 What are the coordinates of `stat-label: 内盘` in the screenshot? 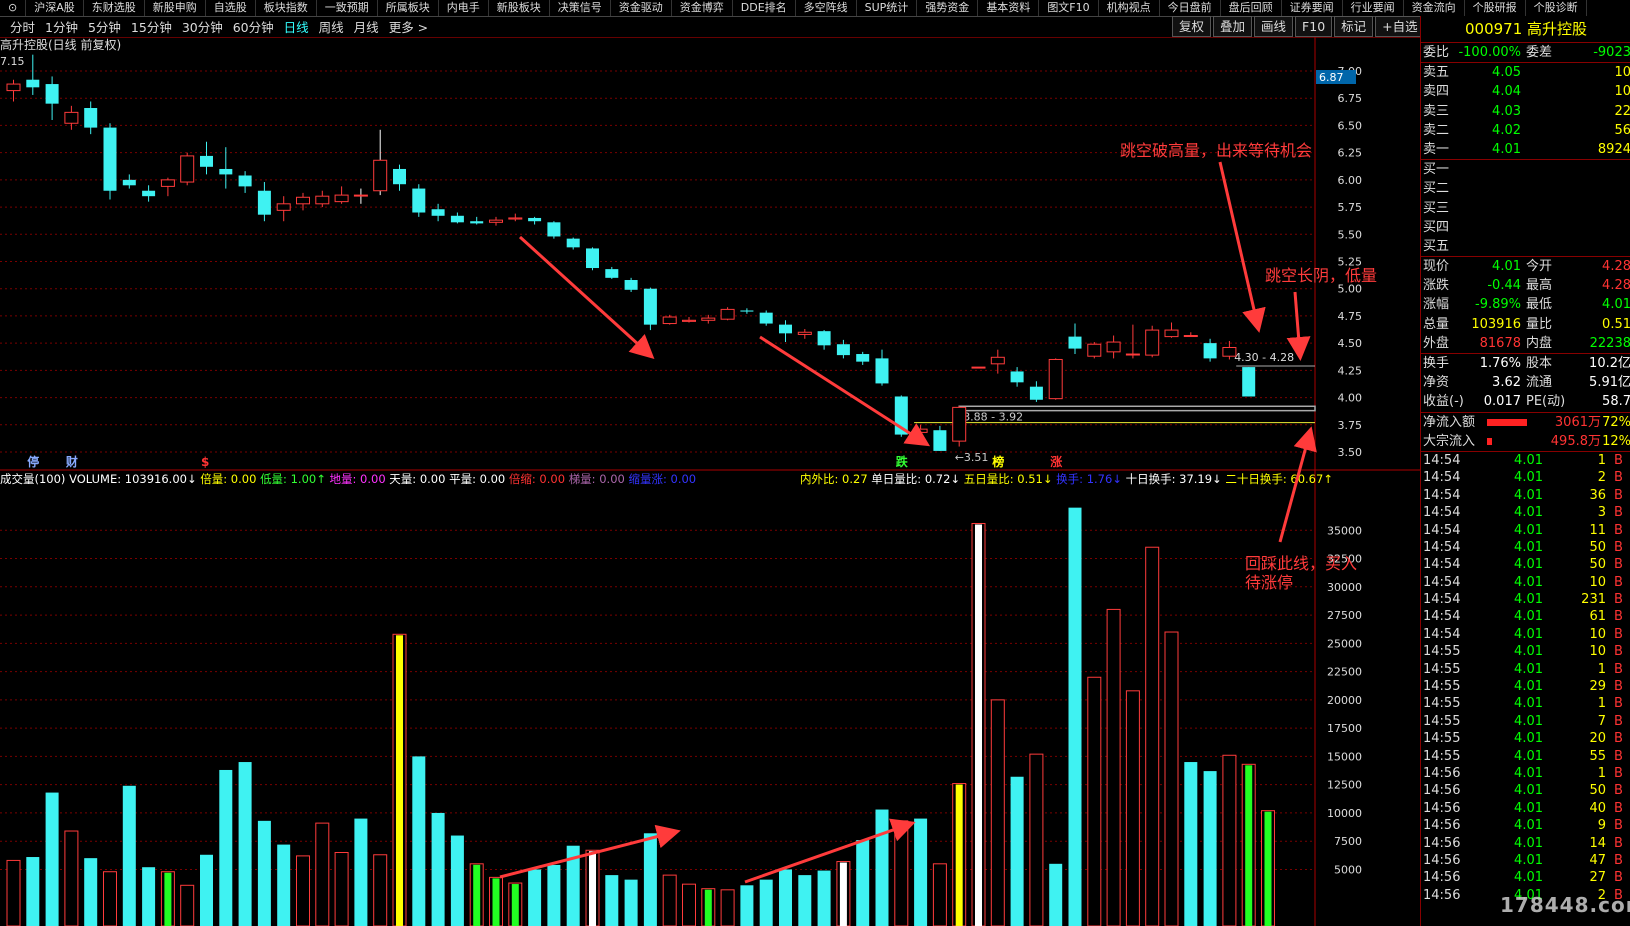 It's located at (1539, 343).